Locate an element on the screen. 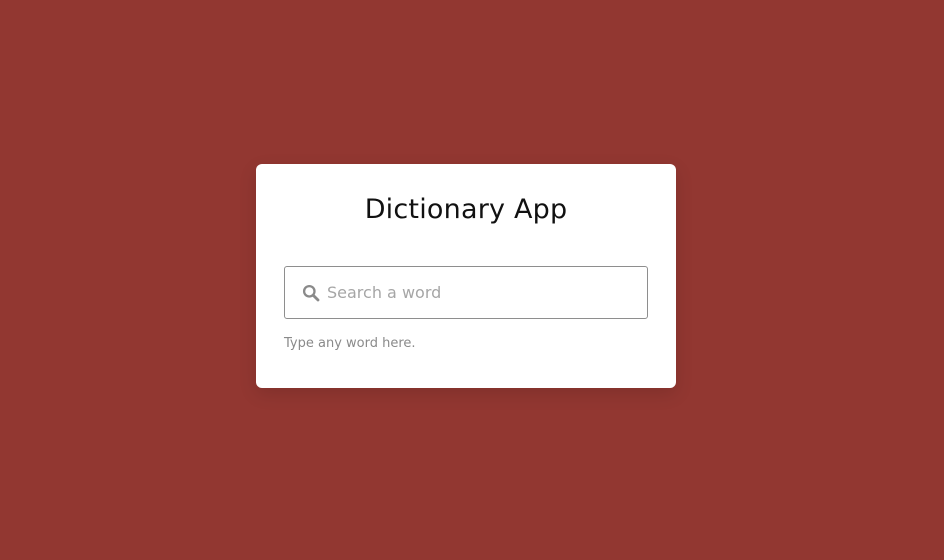  search-input is located at coordinates (482, 292).